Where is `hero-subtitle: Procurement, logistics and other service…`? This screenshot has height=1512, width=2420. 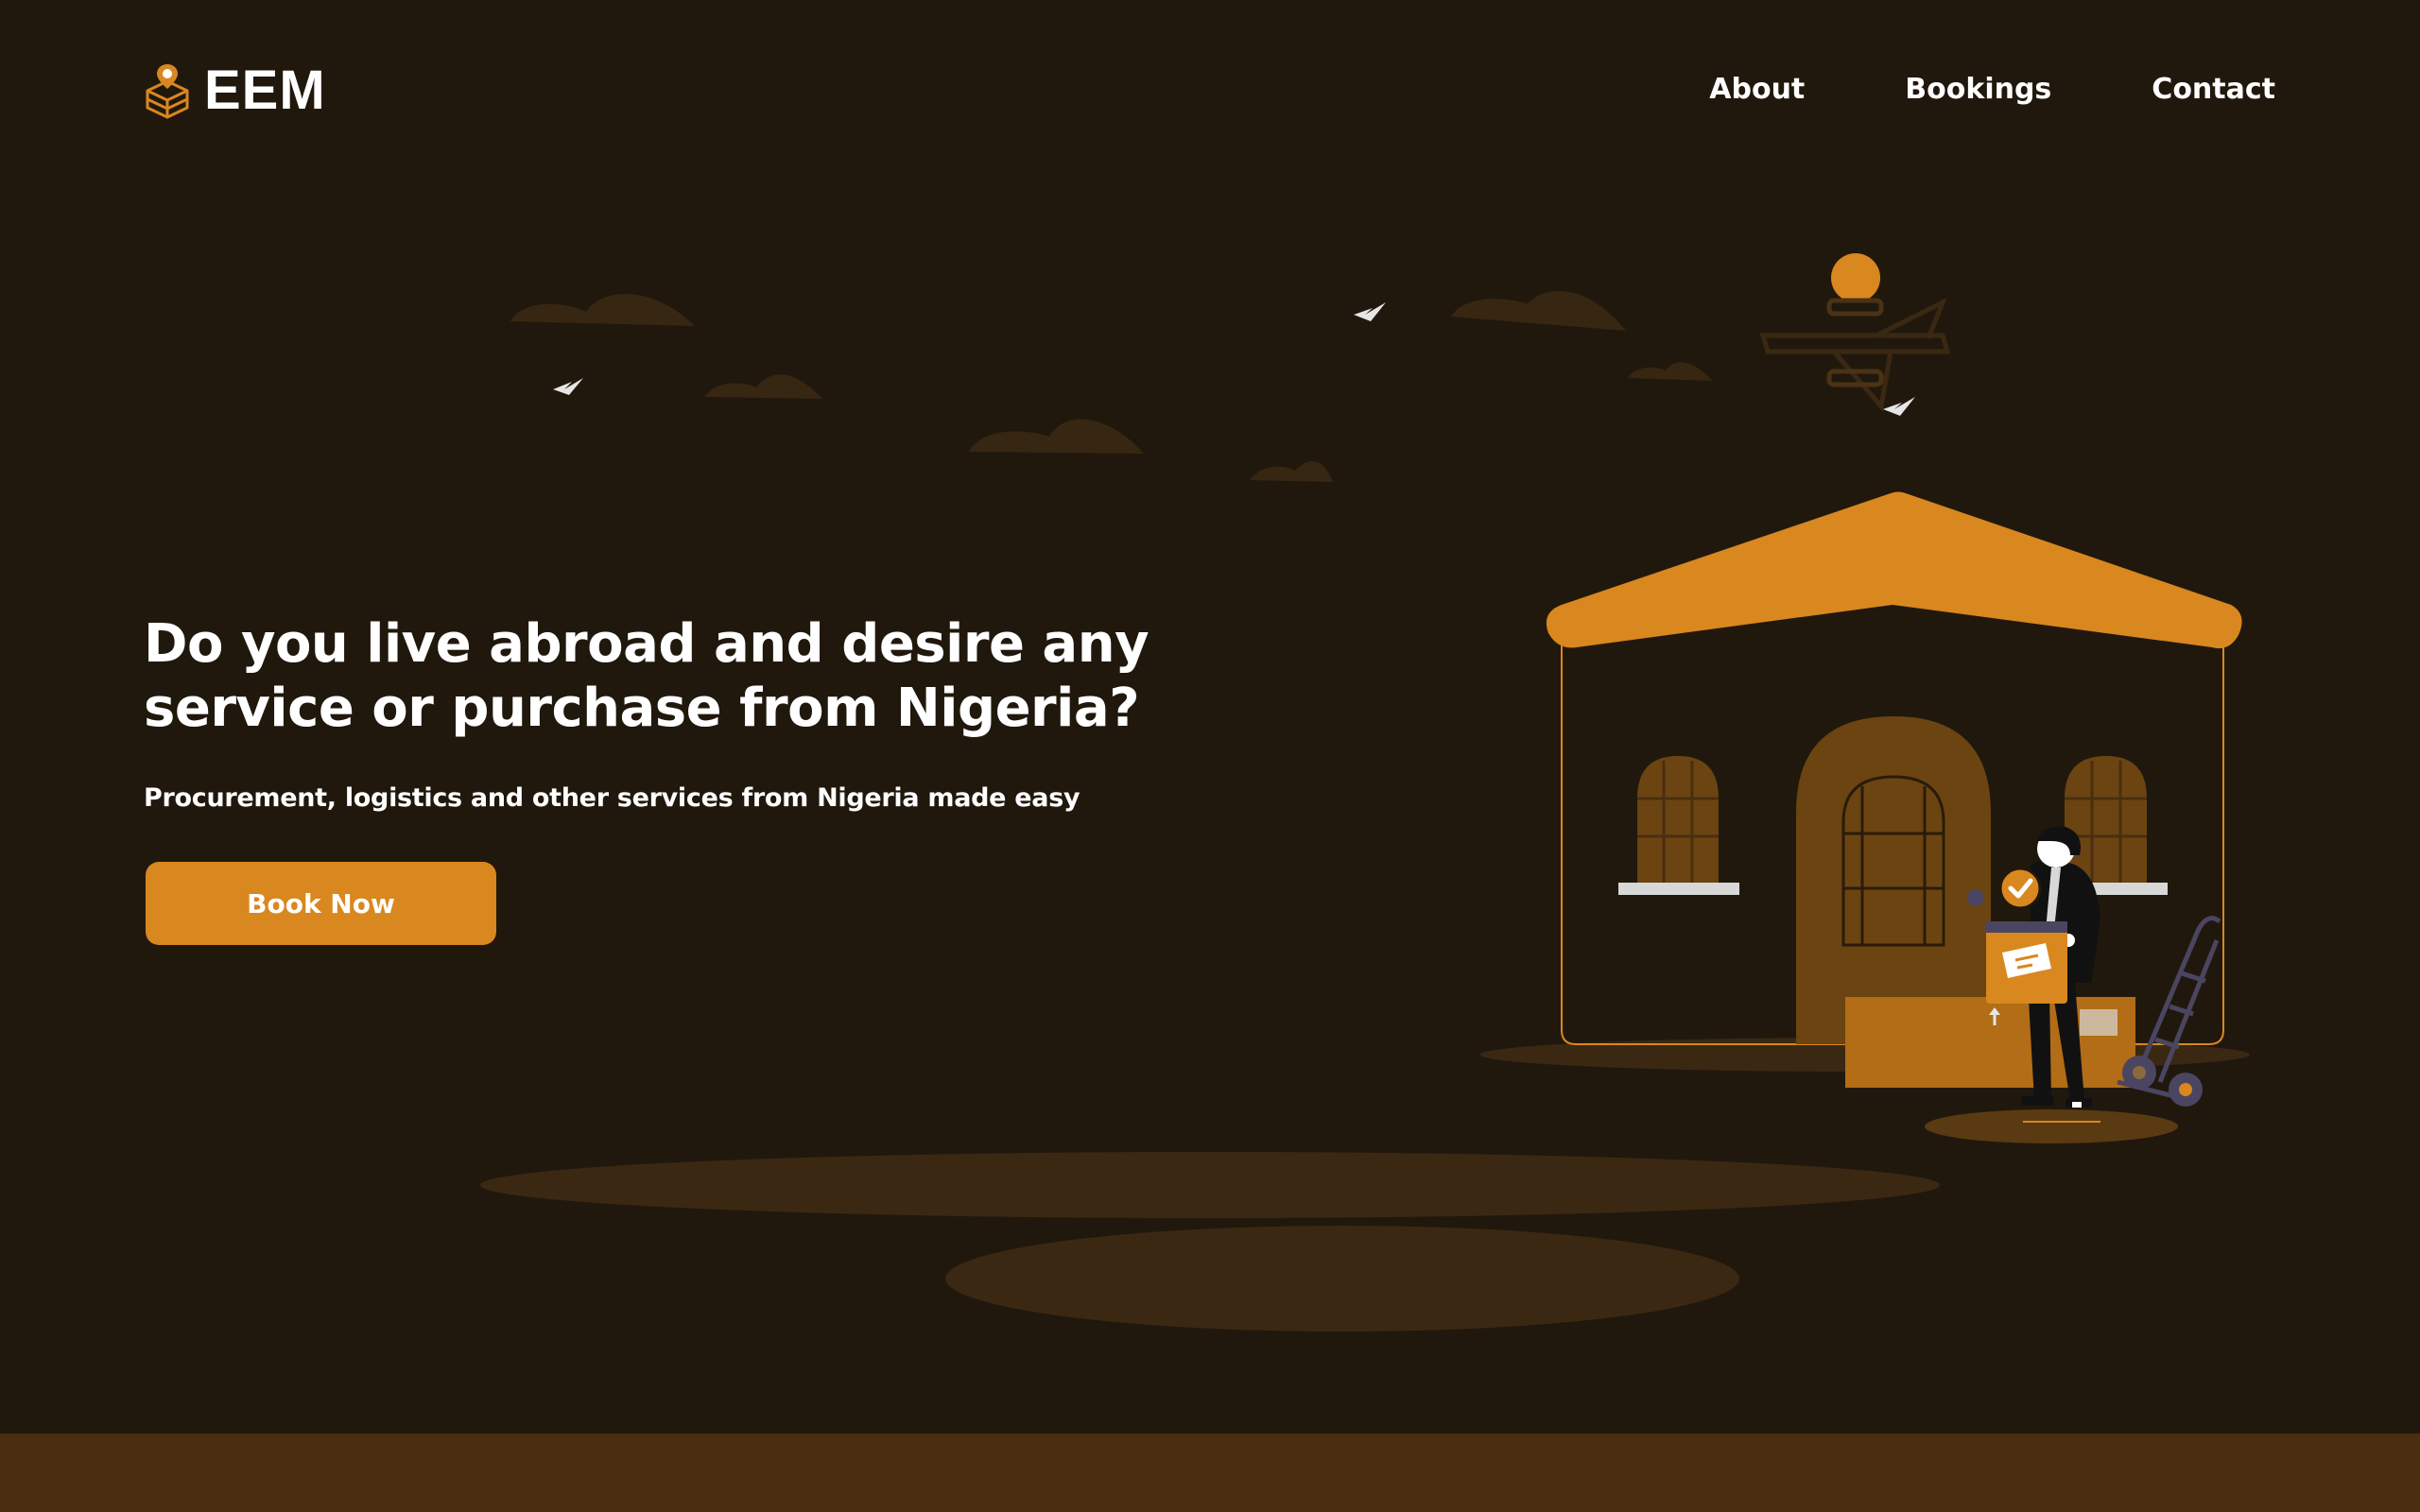 hero-subtitle: Procurement, logistics and other service… is located at coordinates (612, 798).